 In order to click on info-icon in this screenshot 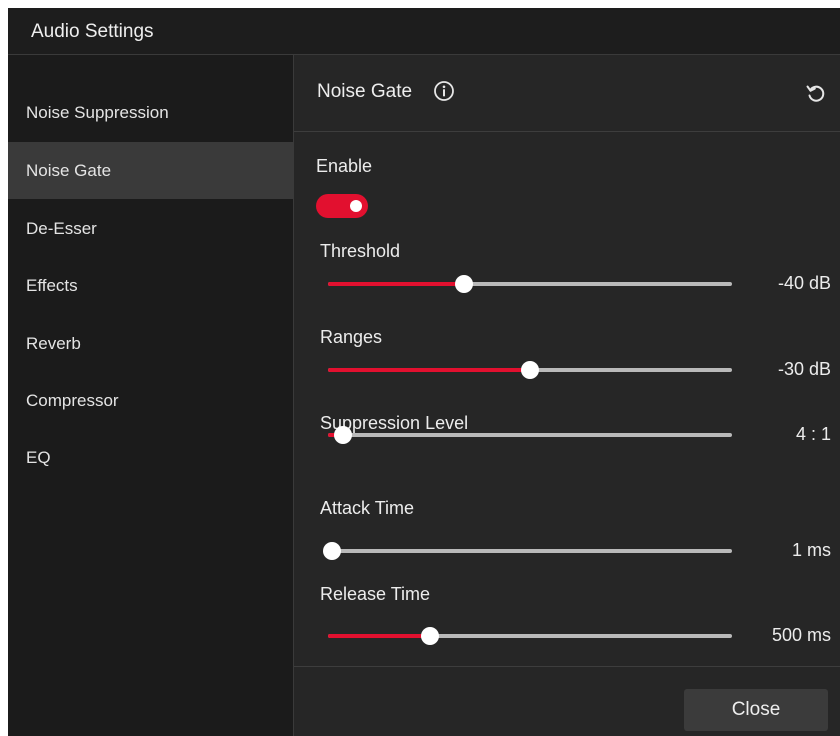, I will do `click(444, 91)`.